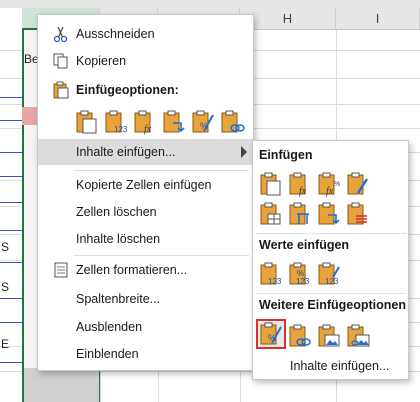  What do you see at coordinates (358, 214) in the screenshot?
I see `paste-conditional-formatting-icon` at bounding box center [358, 214].